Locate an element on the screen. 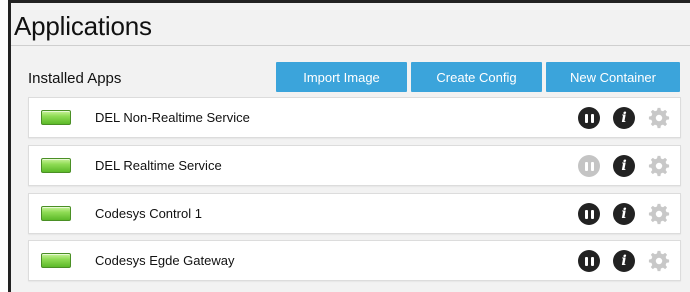 The height and width of the screenshot is (292, 690). app-name: Codesys Egde Gateway is located at coordinates (165, 260).